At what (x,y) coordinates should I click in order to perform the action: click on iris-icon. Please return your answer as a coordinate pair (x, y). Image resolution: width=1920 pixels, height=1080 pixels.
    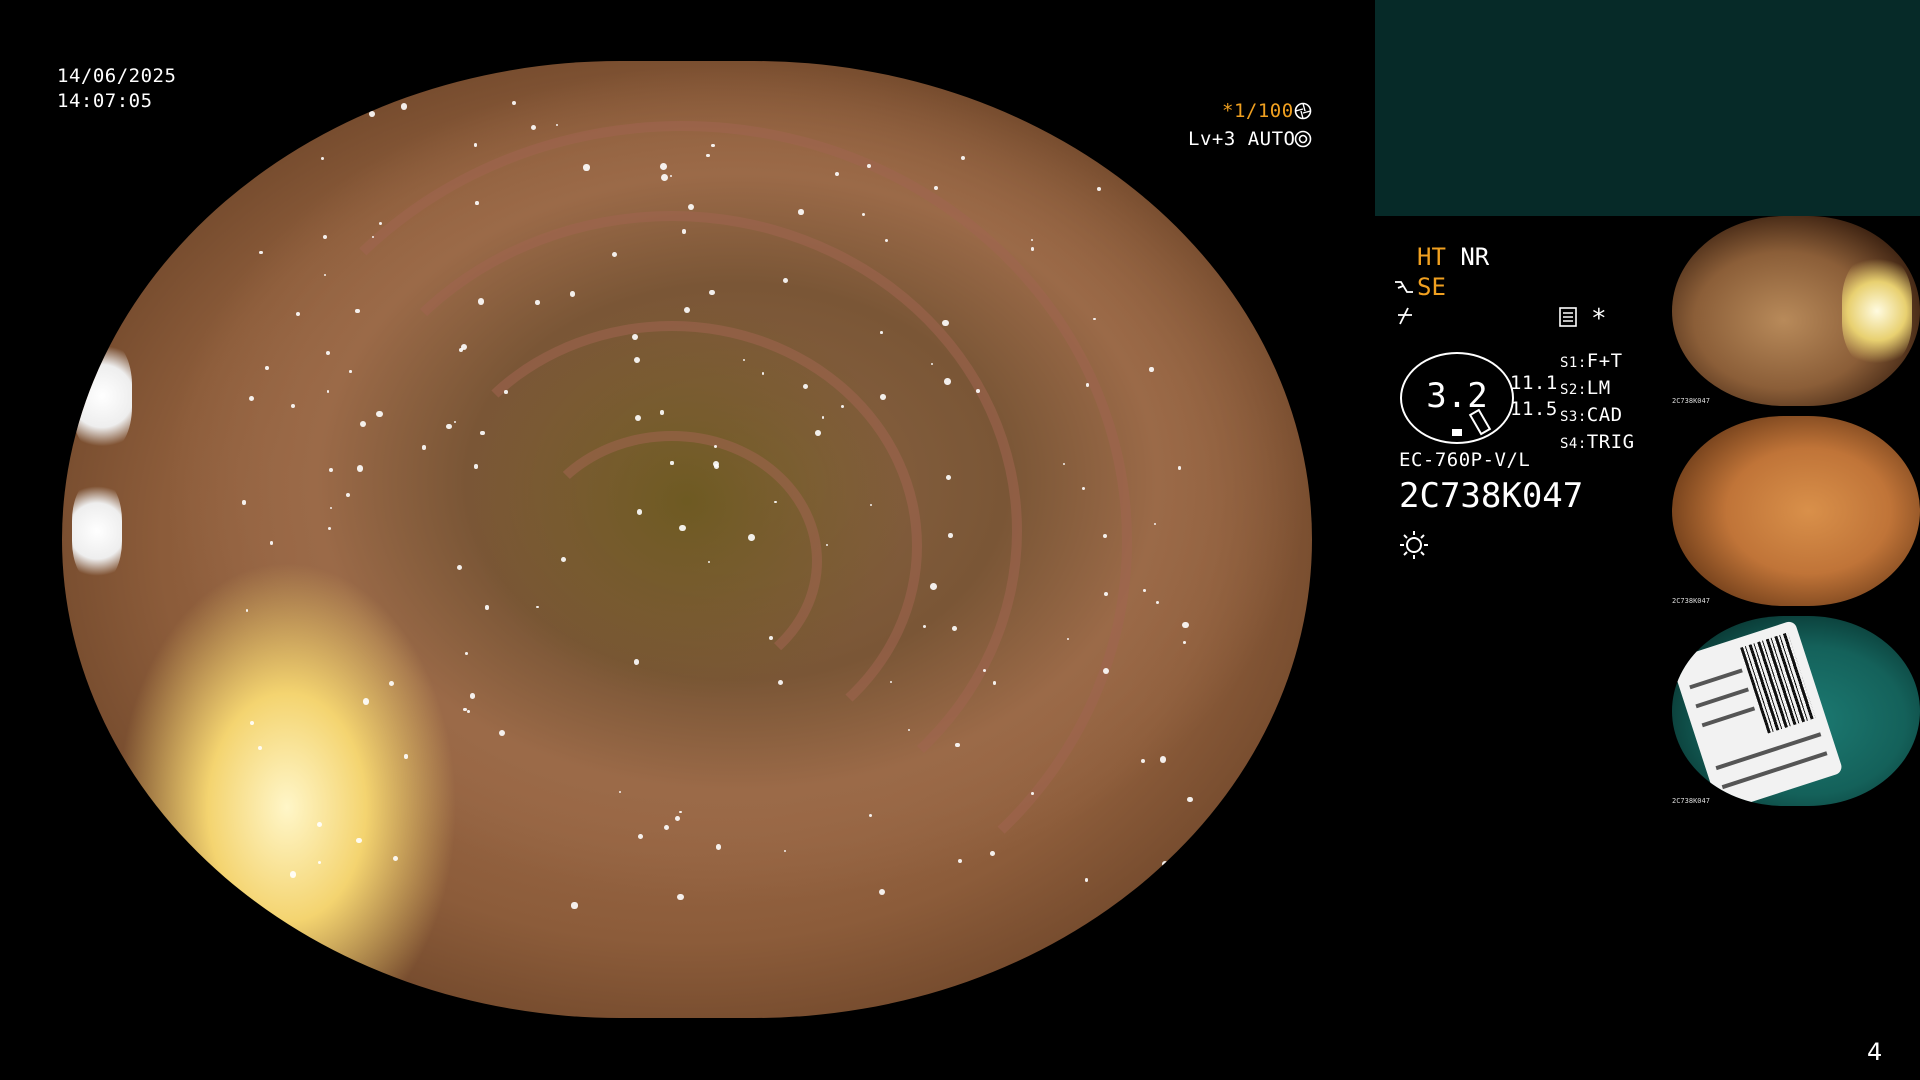
    Looking at the image, I should click on (1303, 111).